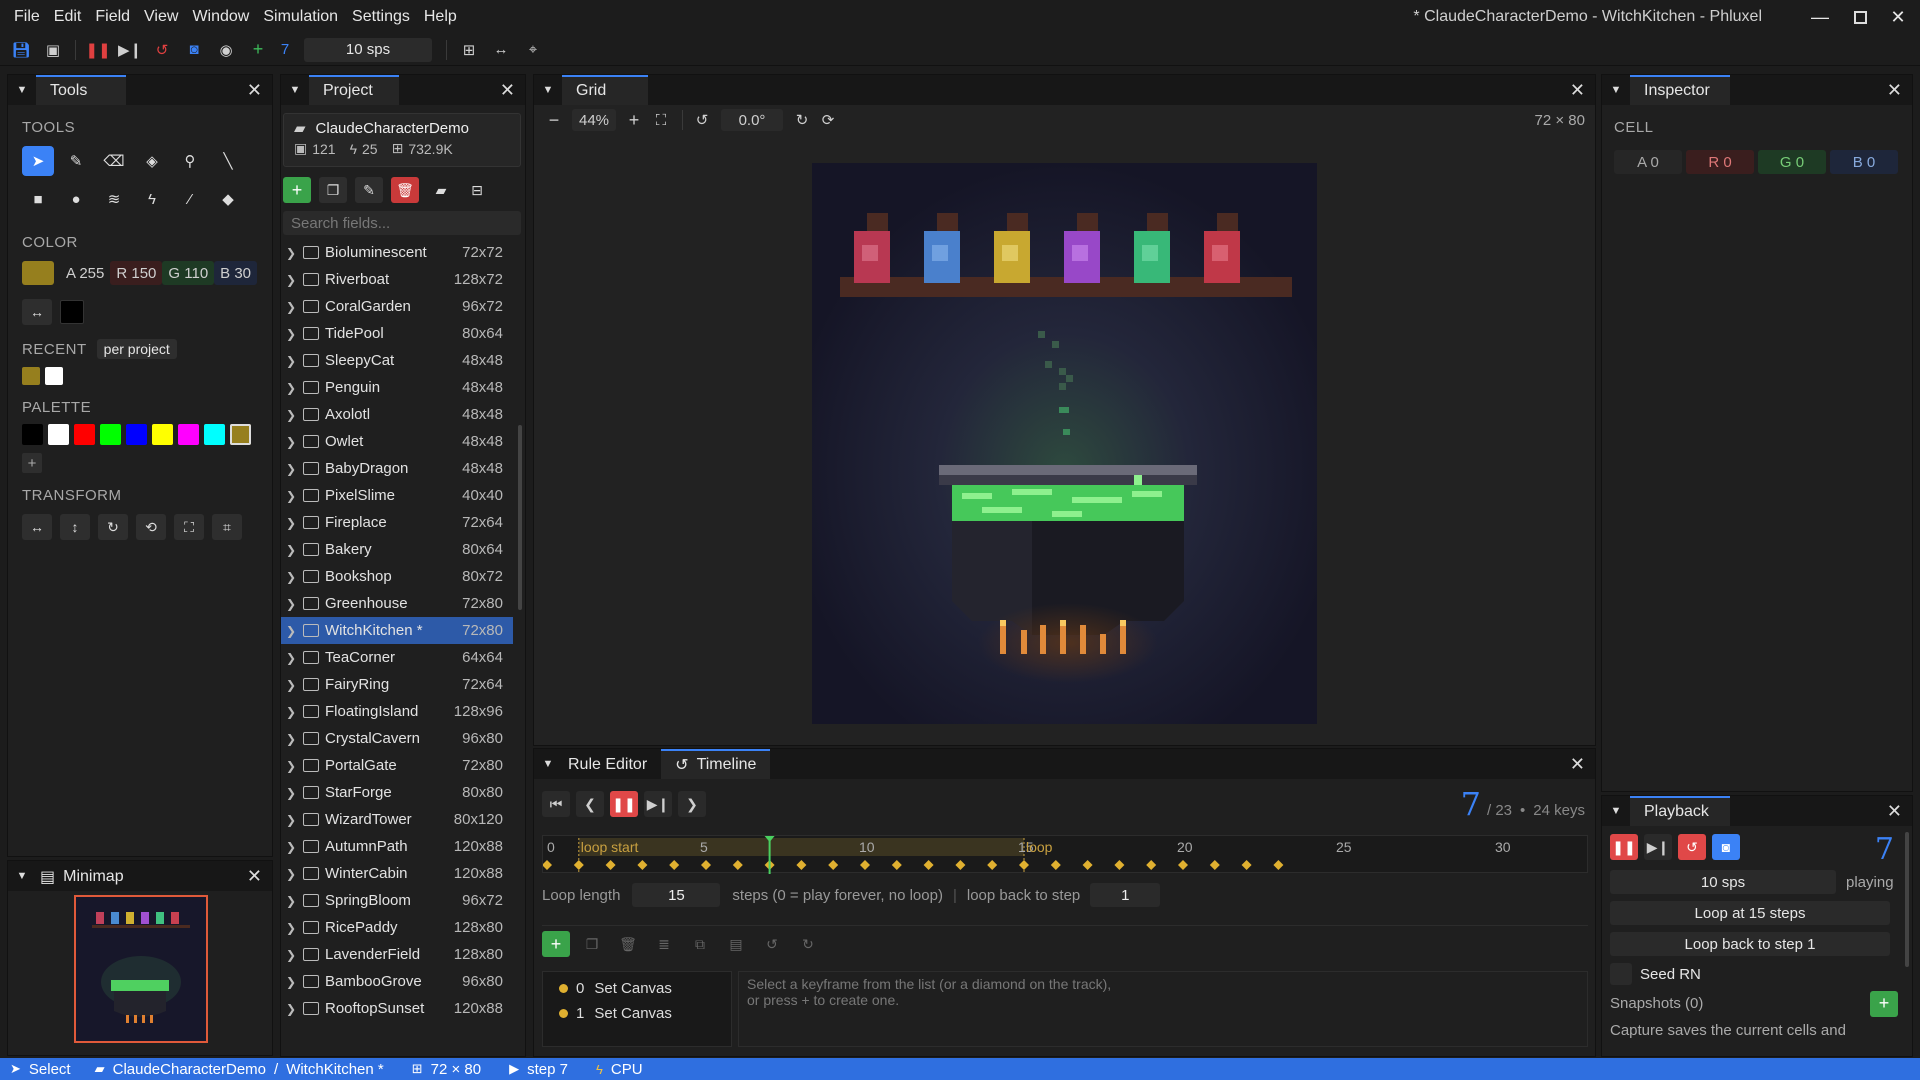 This screenshot has width=1920, height=1080. I want to click on field-list-item: ❯ CrystalCavern 96x80, so click(397, 738).